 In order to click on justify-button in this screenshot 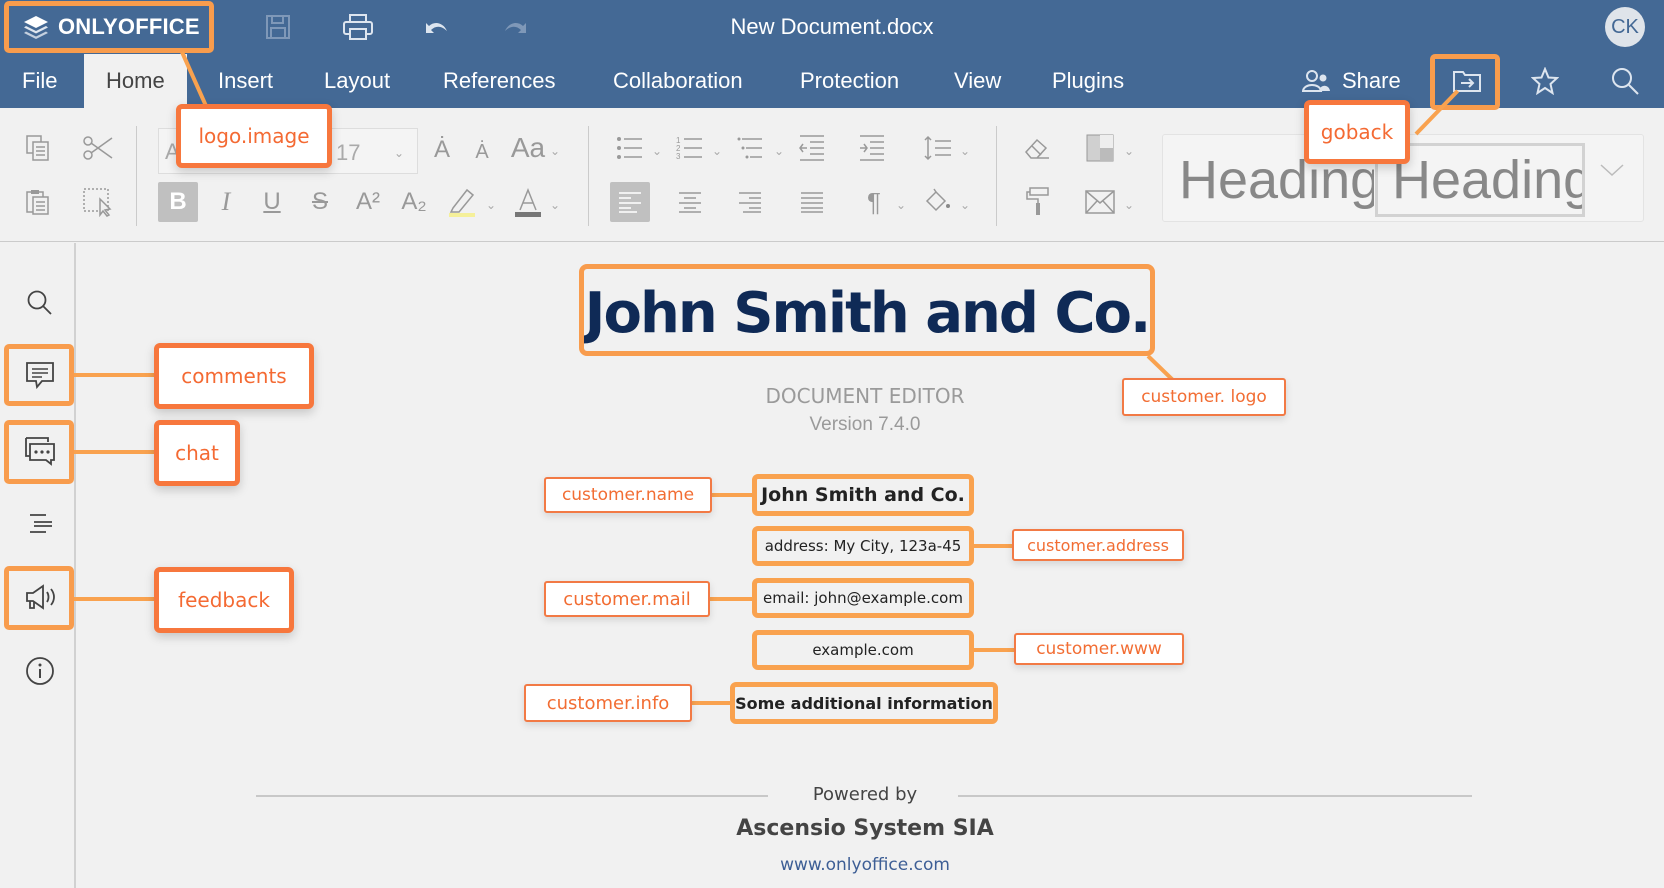, I will do `click(812, 202)`.